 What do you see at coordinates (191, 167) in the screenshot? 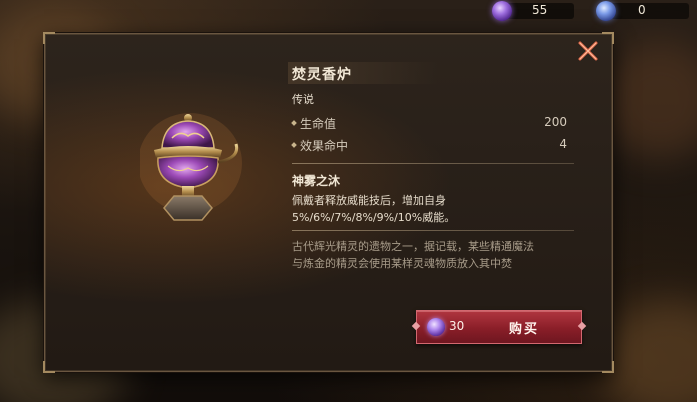
I see `incense-burner-icon` at bounding box center [191, 167].